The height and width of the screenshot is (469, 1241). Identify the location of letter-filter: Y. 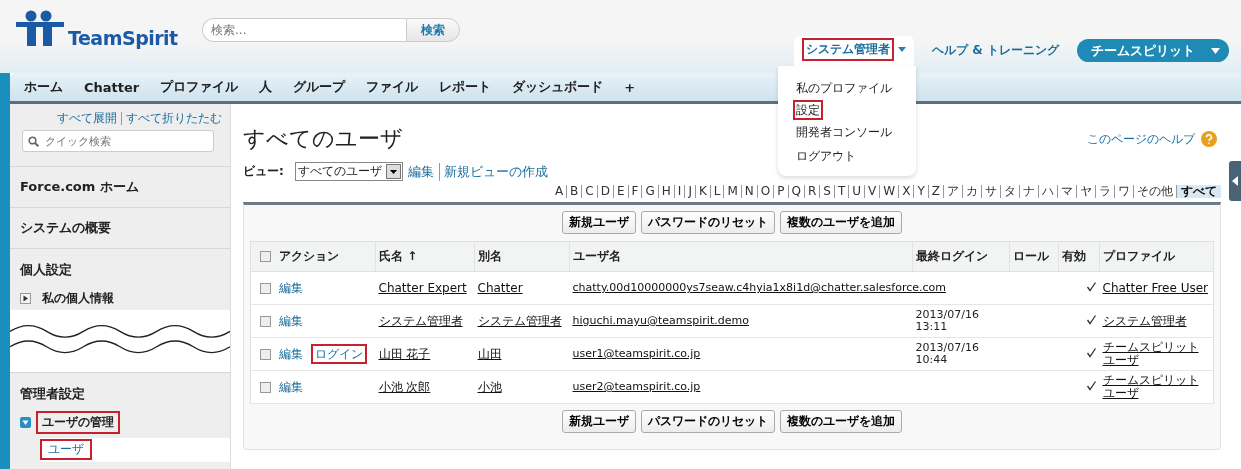
(919, 191).